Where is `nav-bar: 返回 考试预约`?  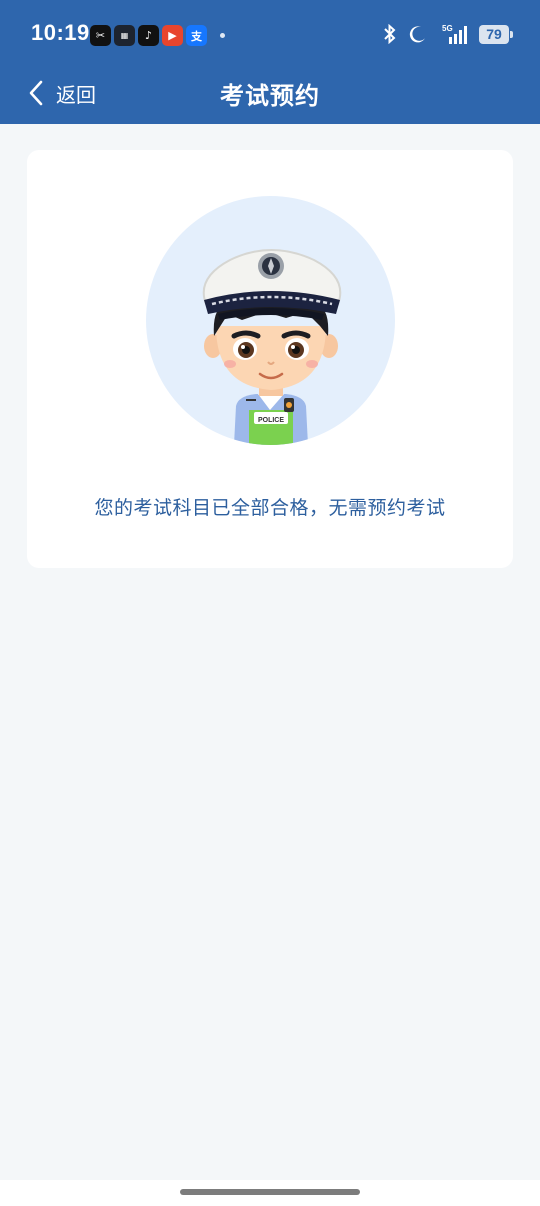 nav-bar: 返回 考试预约 is located at coordinates (270, 96).